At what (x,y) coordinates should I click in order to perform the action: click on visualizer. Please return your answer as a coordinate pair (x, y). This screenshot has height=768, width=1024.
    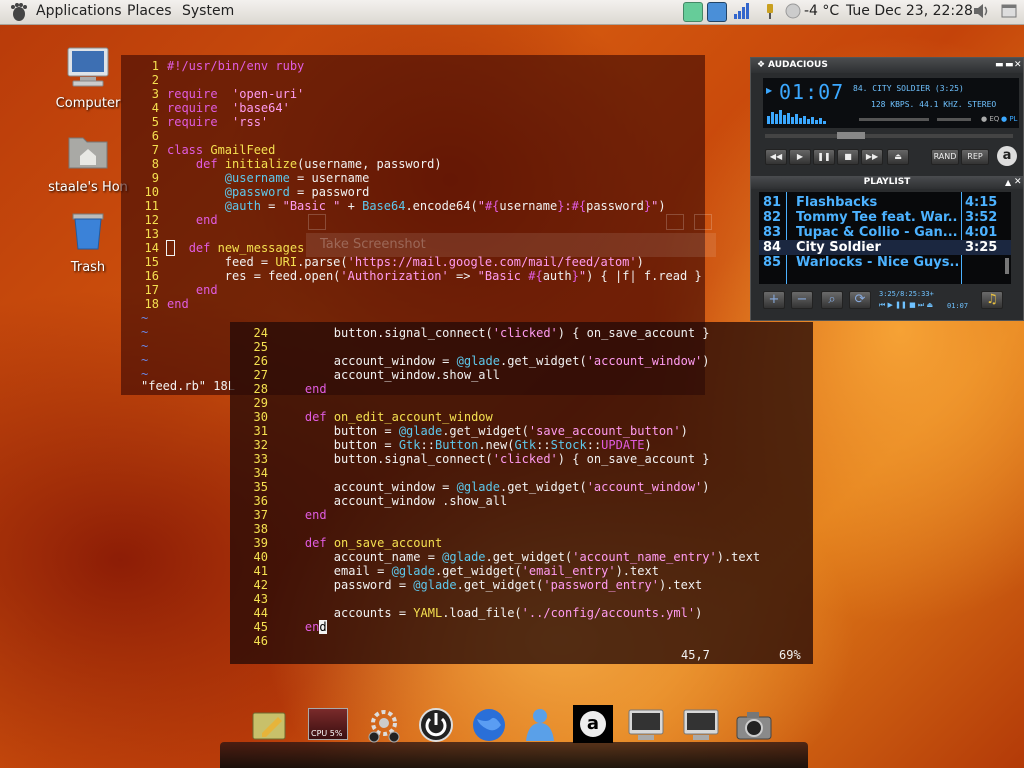
    Looking at the image, I should click on (805, 116).